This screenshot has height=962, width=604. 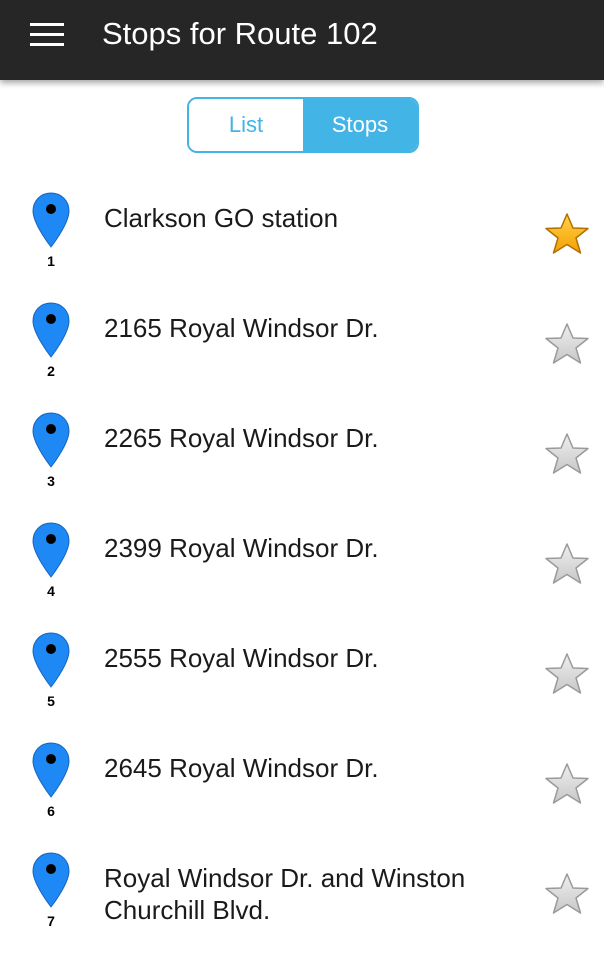 What do you see at coordinates (302, 577) in the screenshot?
I see `stop-row: 4 2399 Royal Windsor Dr.` at bounding box center [302, 577].